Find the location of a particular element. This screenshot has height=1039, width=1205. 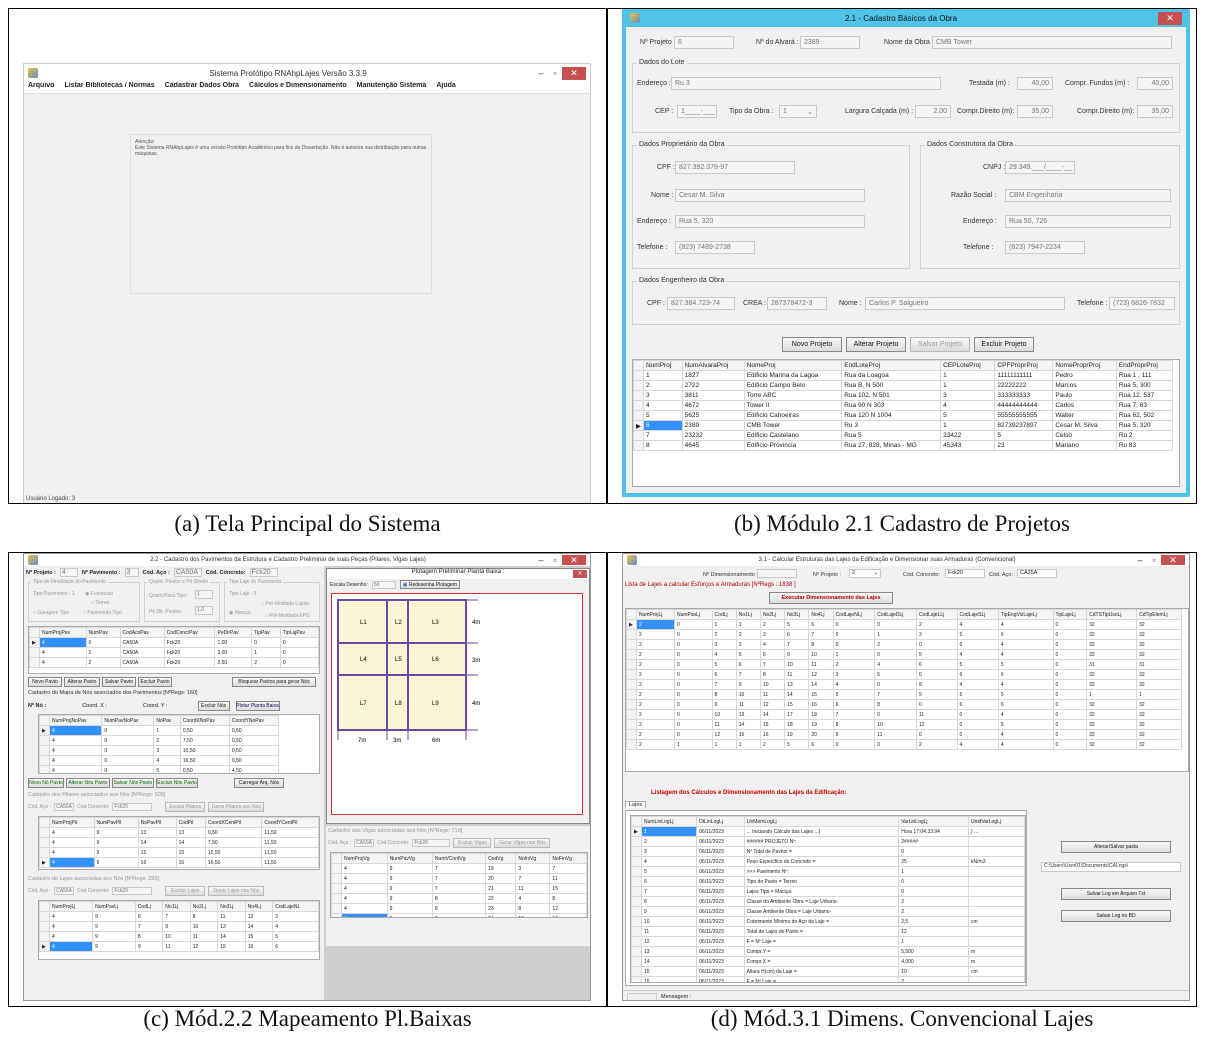

table-row: 3 06/11/2023 Nº Total de Pavtos = 0 is located at coordinates (828, 851).